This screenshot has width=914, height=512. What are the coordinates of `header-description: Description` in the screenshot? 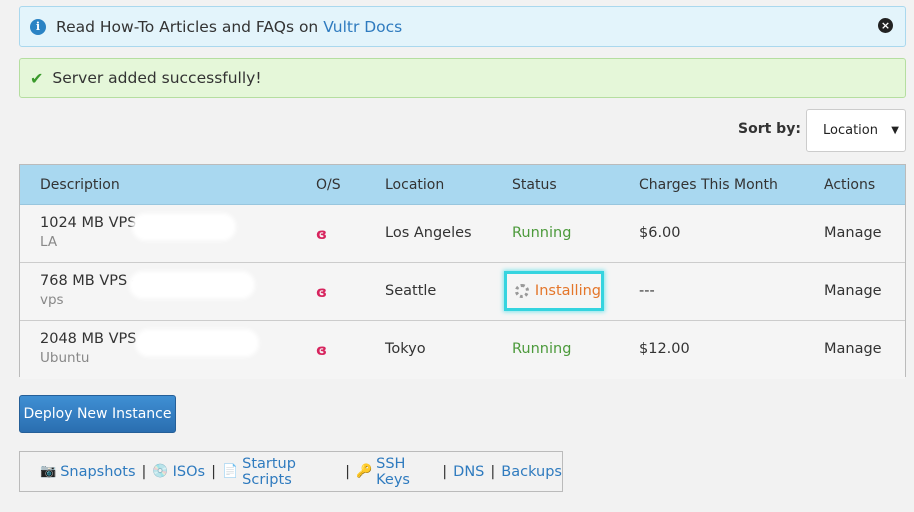 It's located at (80, 185).